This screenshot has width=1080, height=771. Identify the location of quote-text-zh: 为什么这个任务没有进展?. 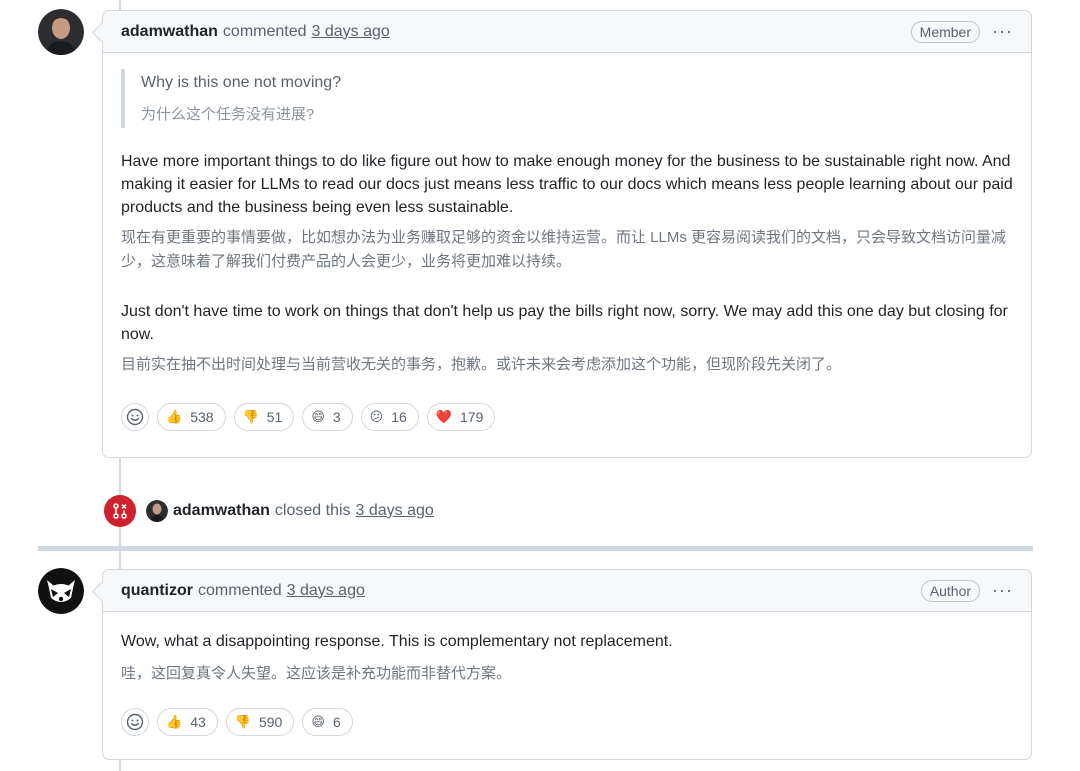
(228, 114).